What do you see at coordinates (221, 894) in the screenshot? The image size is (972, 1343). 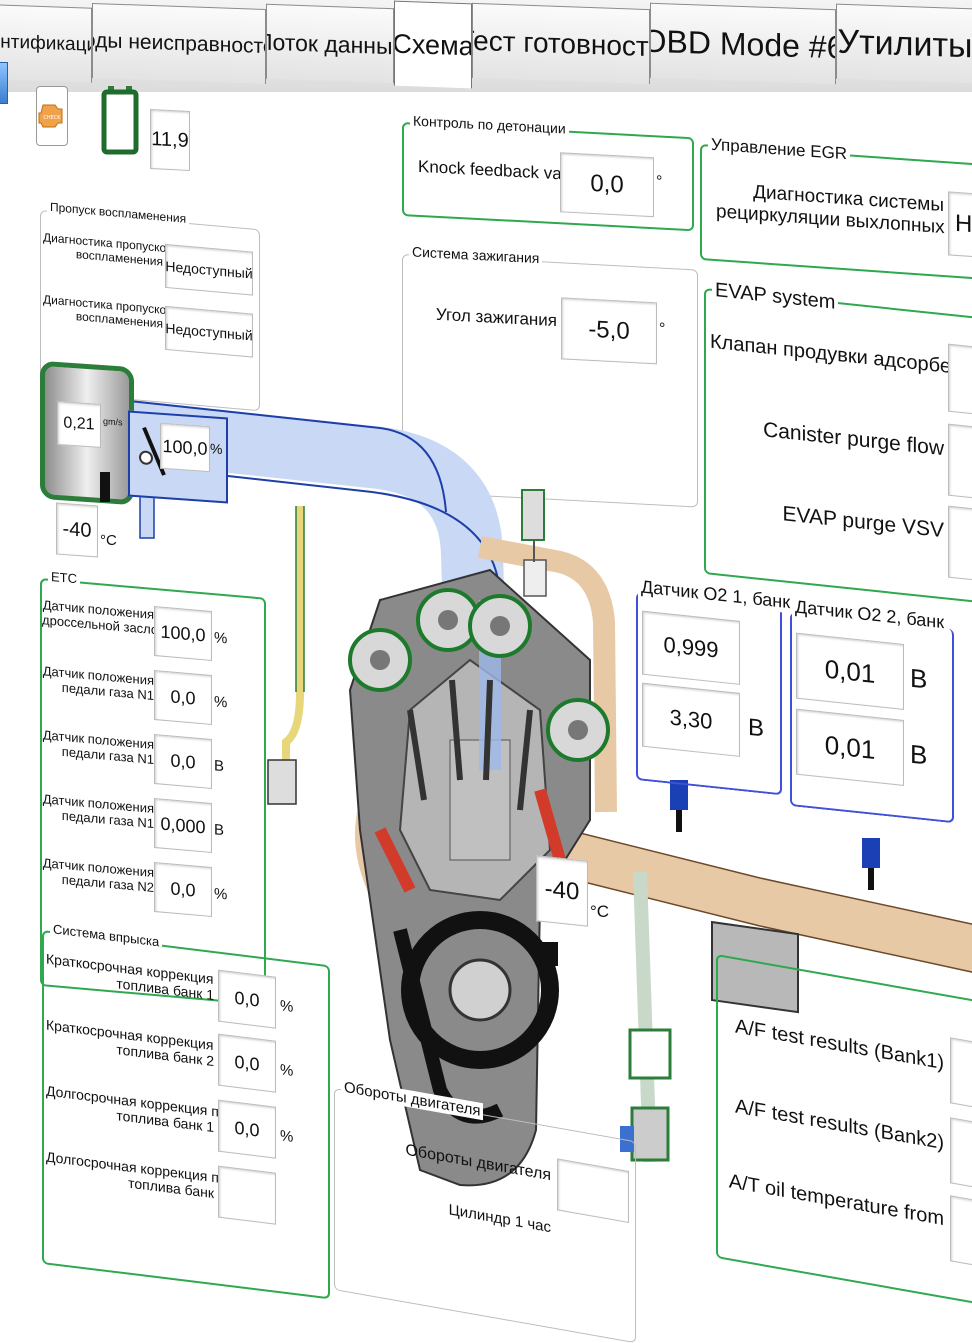 I see `etc-row5-unit: %` at bounding box center [221, 894].